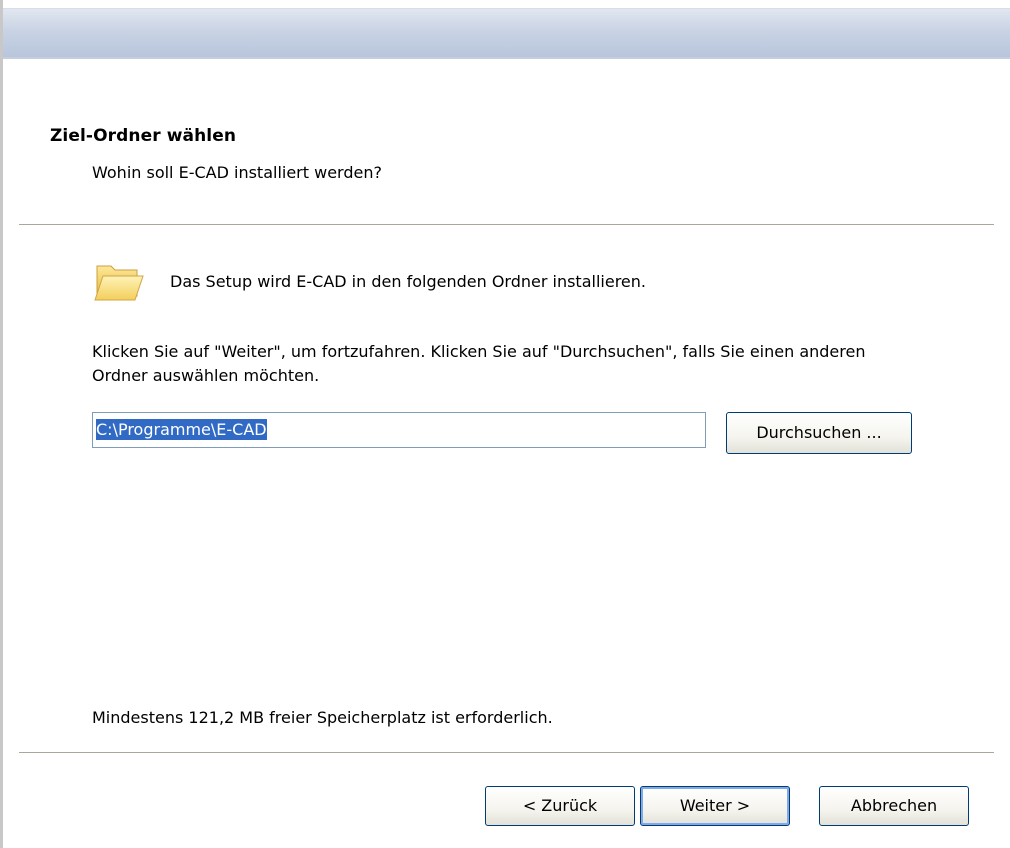 This screenshot has width=1010, height=848. I want to click on cancel-button-label: Abbrechen, so click(894, 805).